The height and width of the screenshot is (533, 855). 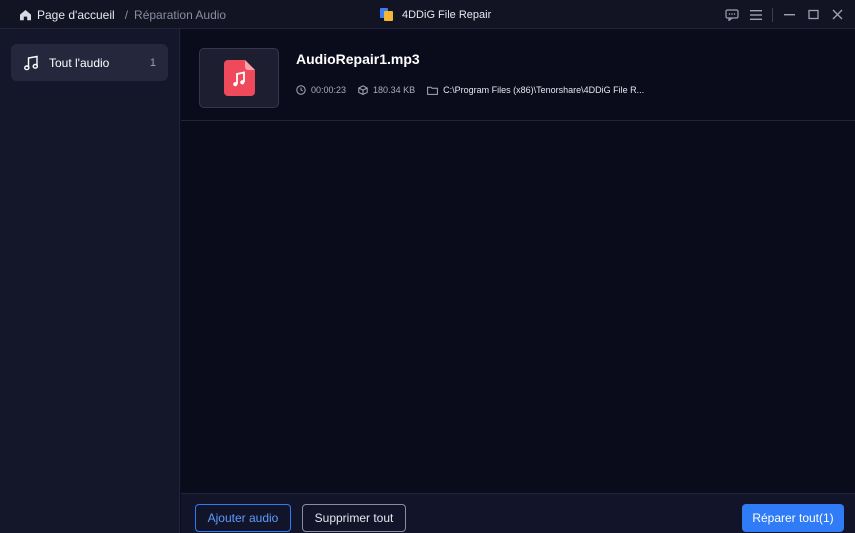 I want to click on home-icon, so click(x=25, y=14).